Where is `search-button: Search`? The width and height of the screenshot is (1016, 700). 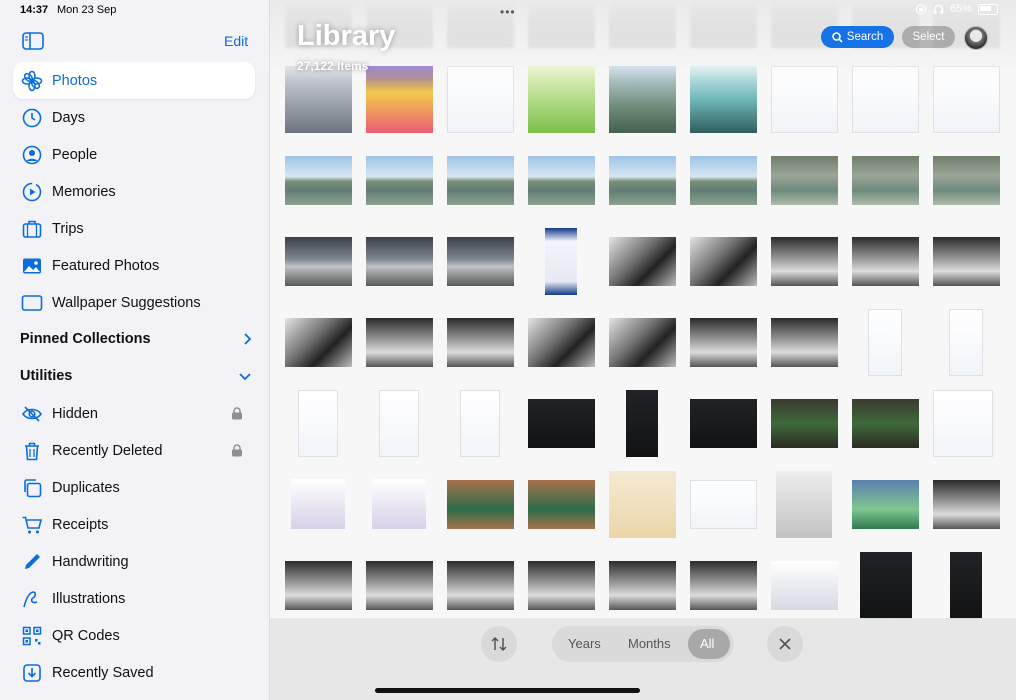
search-button: Search is located at coordinates (857, 37).